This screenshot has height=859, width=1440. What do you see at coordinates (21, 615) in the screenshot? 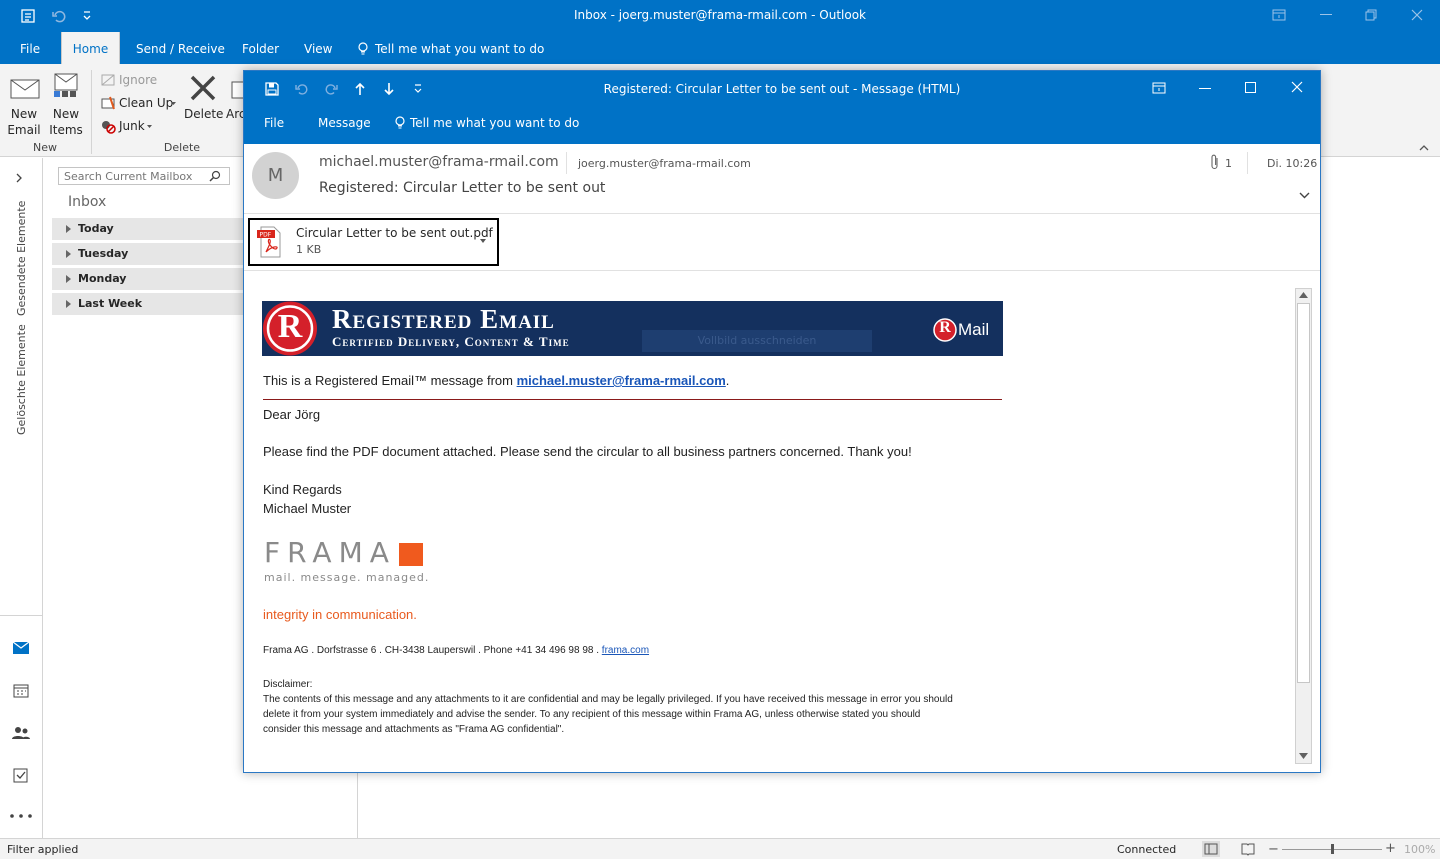
I see `nav-divider` at bounding box center [21, 615].